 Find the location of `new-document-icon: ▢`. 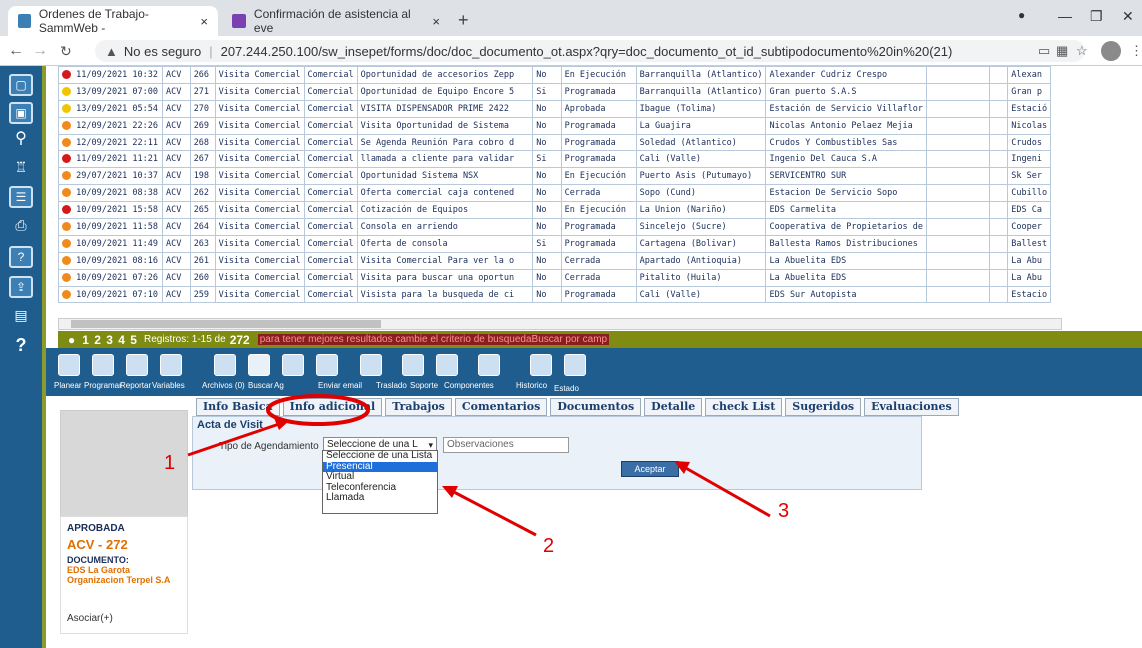

new-document-icon: ▢ is located at coordinates (21, 85).